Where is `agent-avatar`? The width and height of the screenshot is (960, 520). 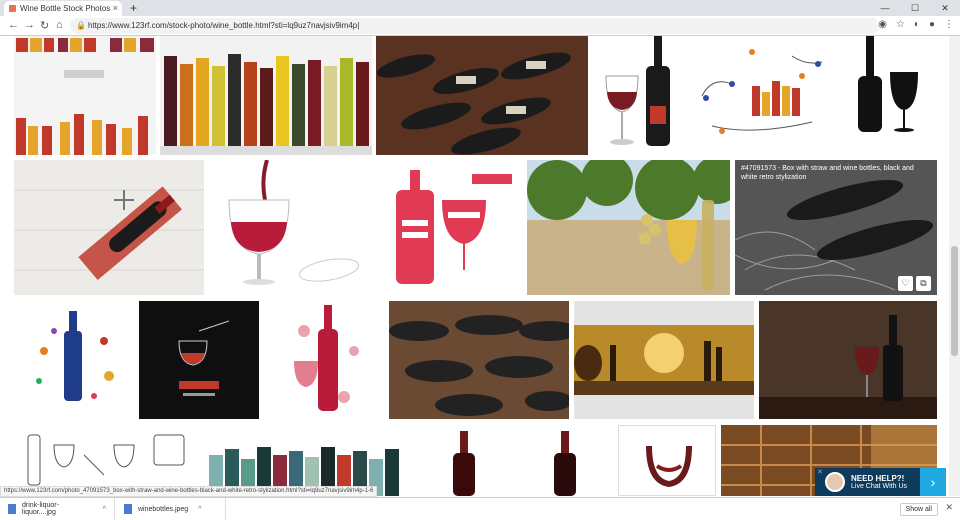
agent-avatar is located at coordinates (835, 482).